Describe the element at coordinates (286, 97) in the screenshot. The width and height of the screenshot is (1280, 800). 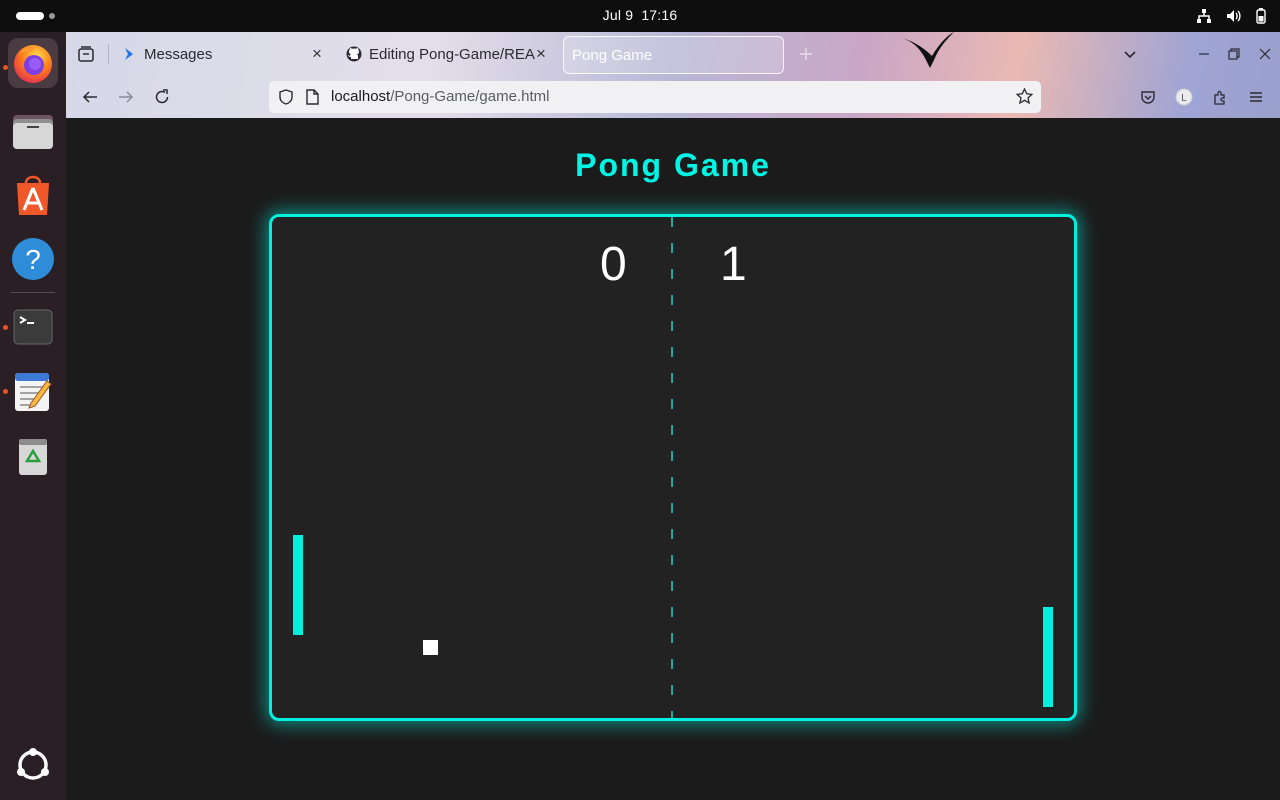
I see `shield-icon` at that location.